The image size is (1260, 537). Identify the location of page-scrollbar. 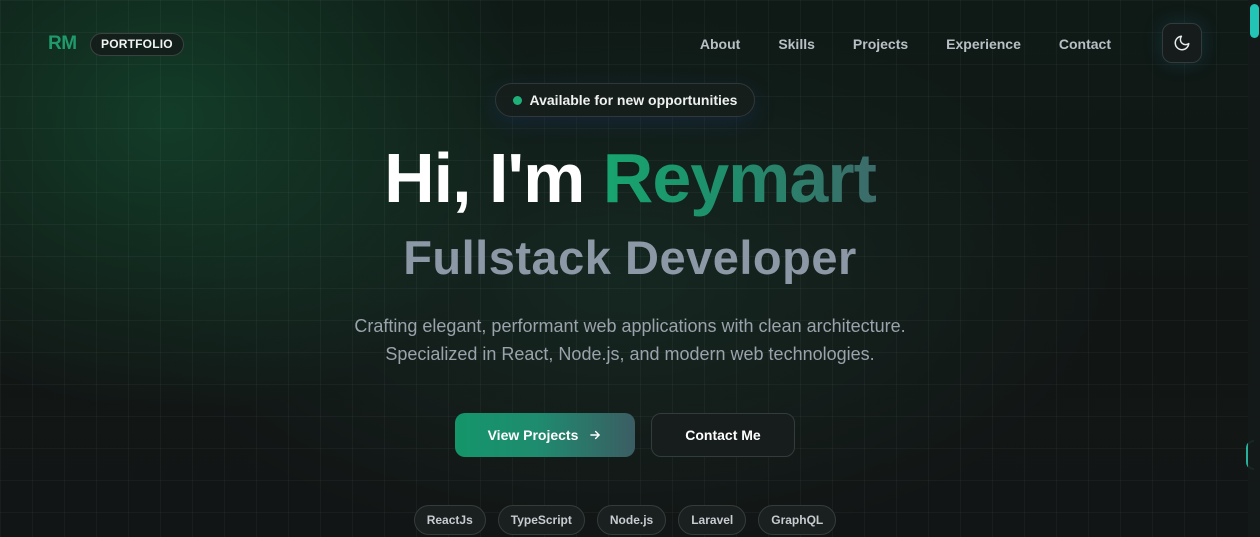
(1254, 268).